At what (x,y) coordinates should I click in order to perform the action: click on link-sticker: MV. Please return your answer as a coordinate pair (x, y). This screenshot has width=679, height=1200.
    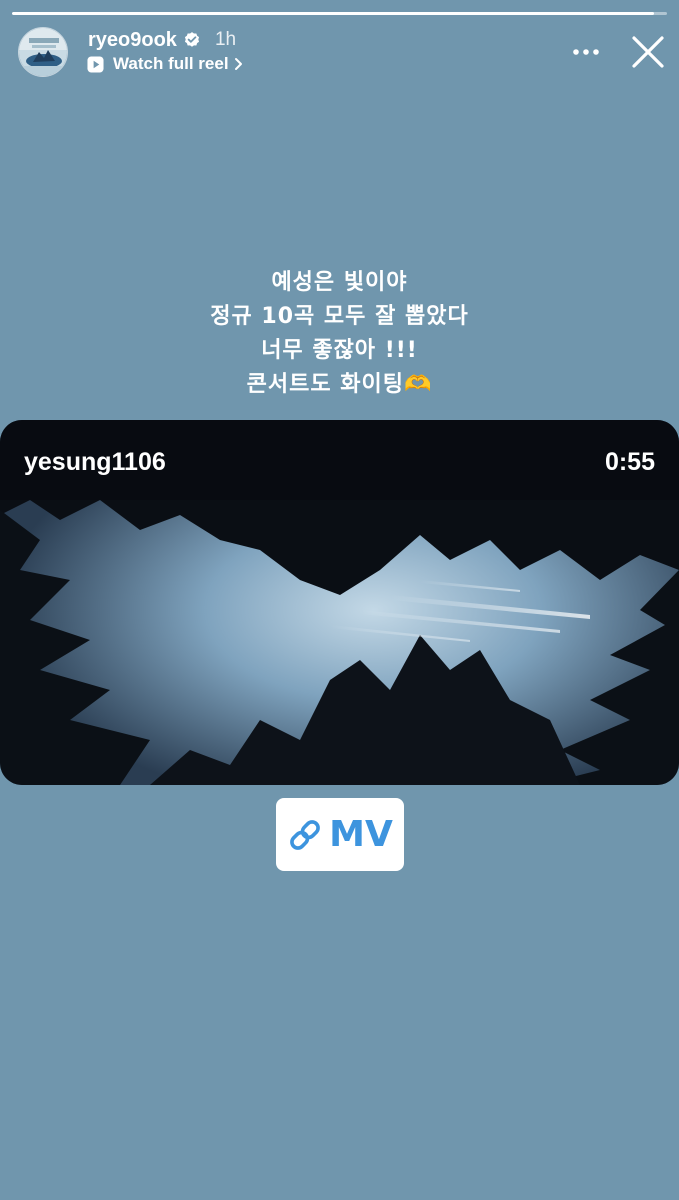
    Looking at the image, I should click on (340, 834).